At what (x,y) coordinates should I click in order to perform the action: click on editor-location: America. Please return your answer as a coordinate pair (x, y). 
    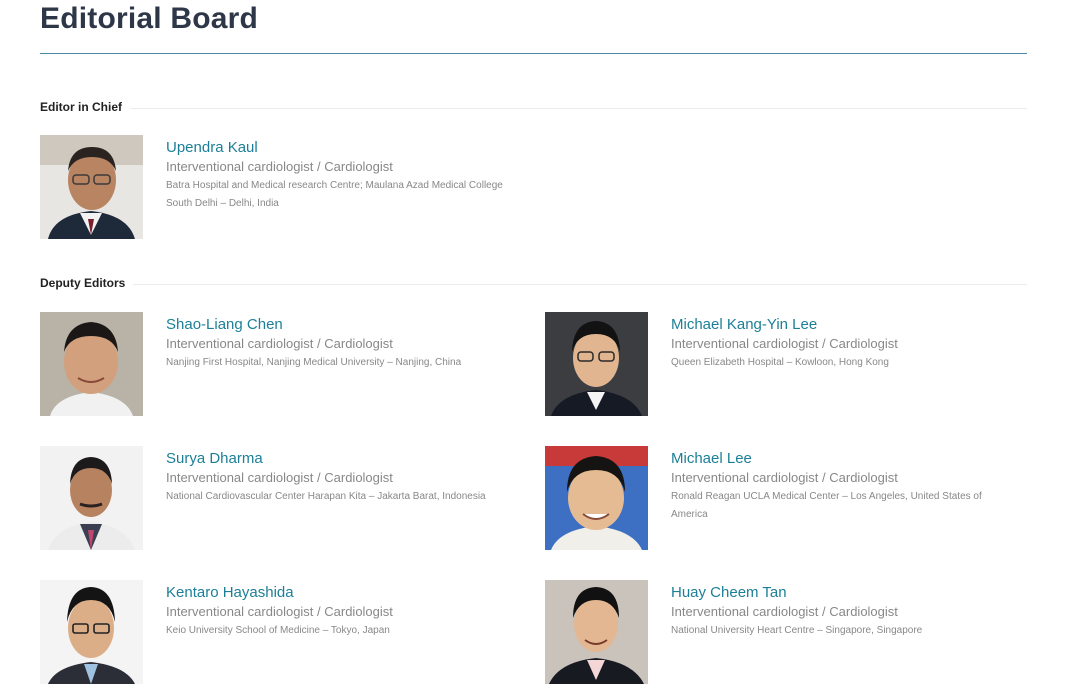
    Looking at the image, I should click on (689, 514).